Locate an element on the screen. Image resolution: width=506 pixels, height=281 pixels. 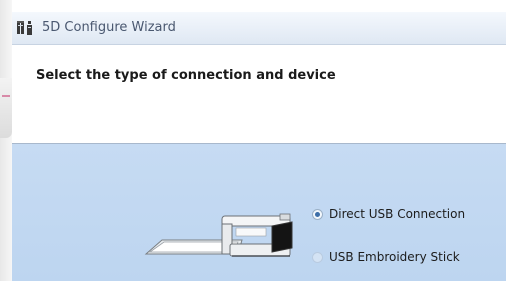
background-app-edge is located at coordinates (6, 140).